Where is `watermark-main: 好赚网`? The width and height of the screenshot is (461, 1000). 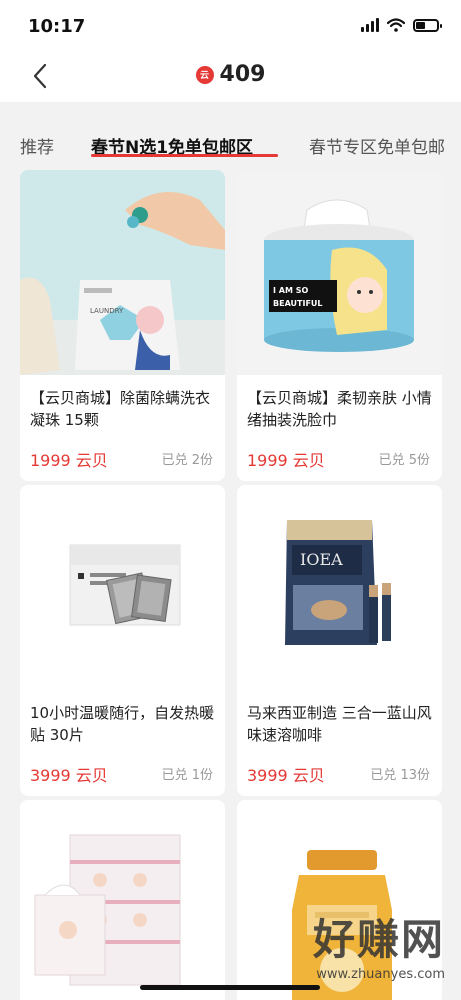 watermark-main: 好赚网 is located at coordinates (378, 939).